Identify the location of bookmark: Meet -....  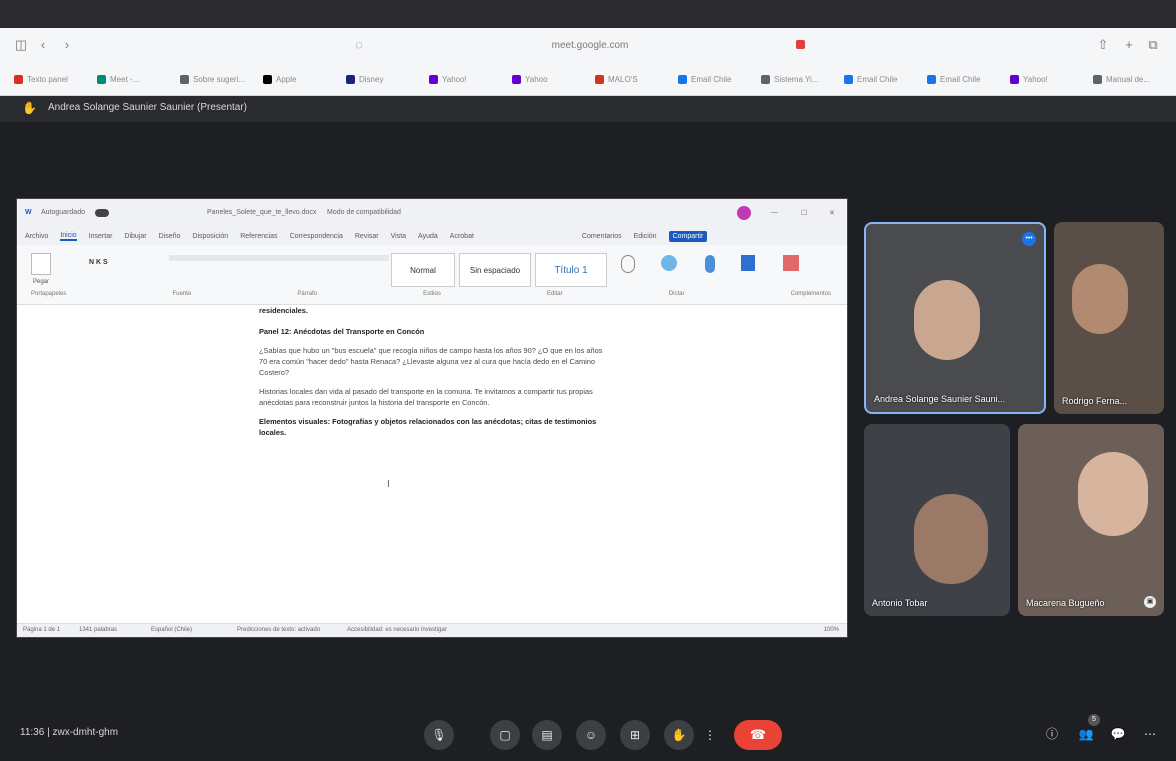
(138, 79).